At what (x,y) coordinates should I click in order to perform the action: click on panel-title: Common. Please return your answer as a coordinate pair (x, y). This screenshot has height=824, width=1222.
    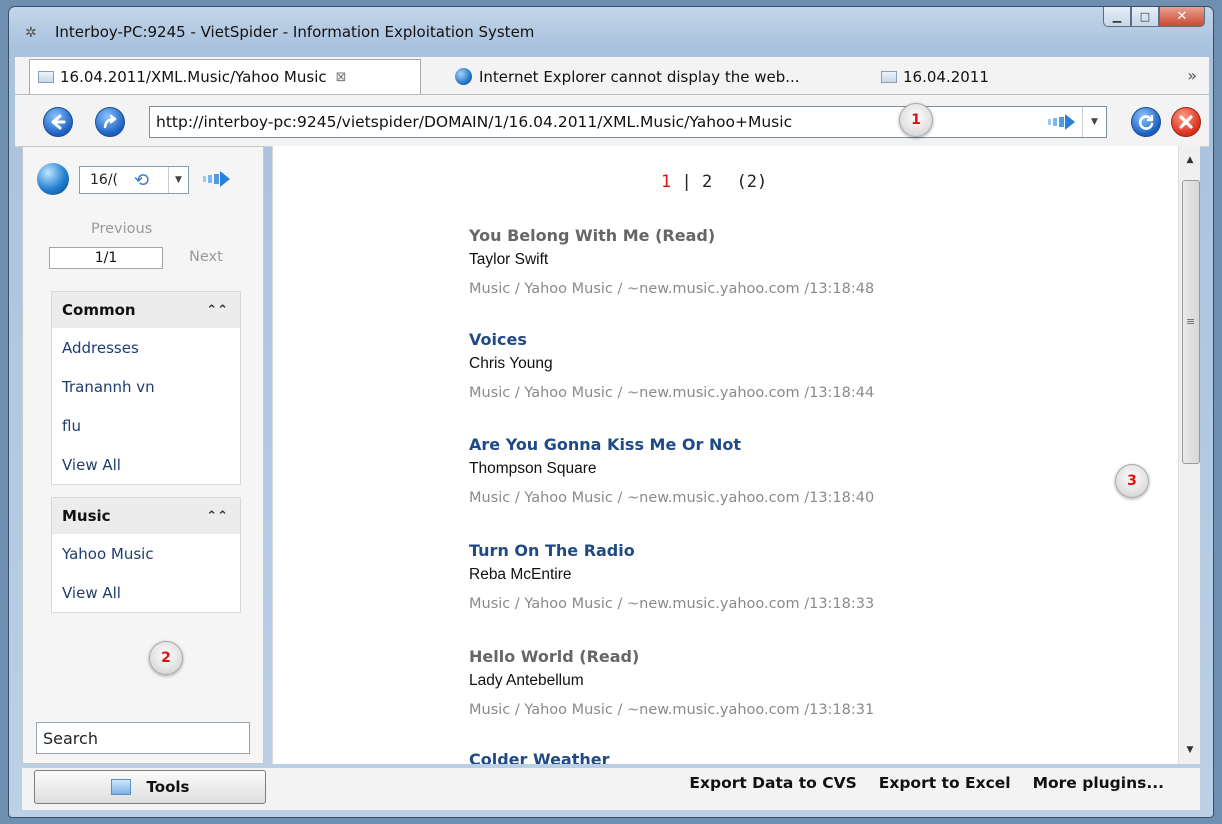
    Looking at the image, I should click on (99, 310).